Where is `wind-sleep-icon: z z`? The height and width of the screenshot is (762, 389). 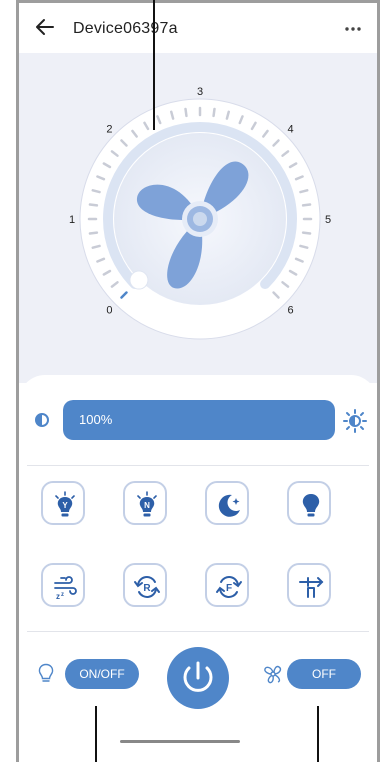
wind-sleep-icon: z z is located at coordinates (65, 588).